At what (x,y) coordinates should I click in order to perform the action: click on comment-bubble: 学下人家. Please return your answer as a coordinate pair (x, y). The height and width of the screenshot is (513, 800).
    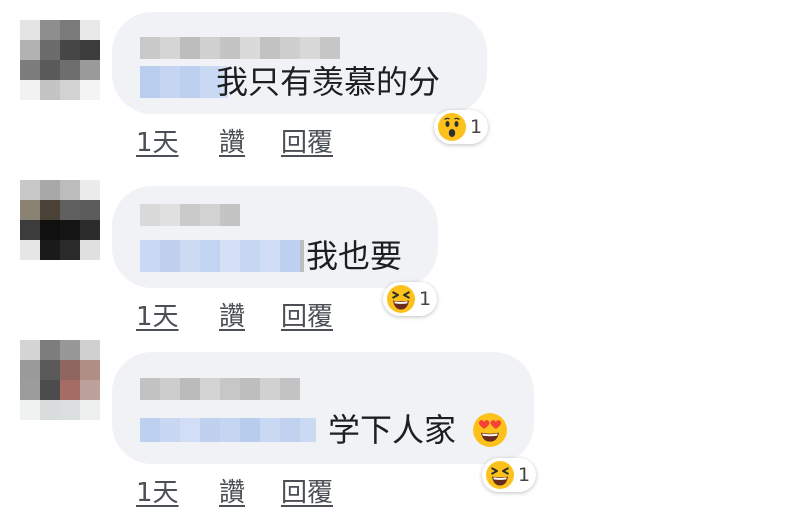
    Looking at the image, I should click on (323, 408).